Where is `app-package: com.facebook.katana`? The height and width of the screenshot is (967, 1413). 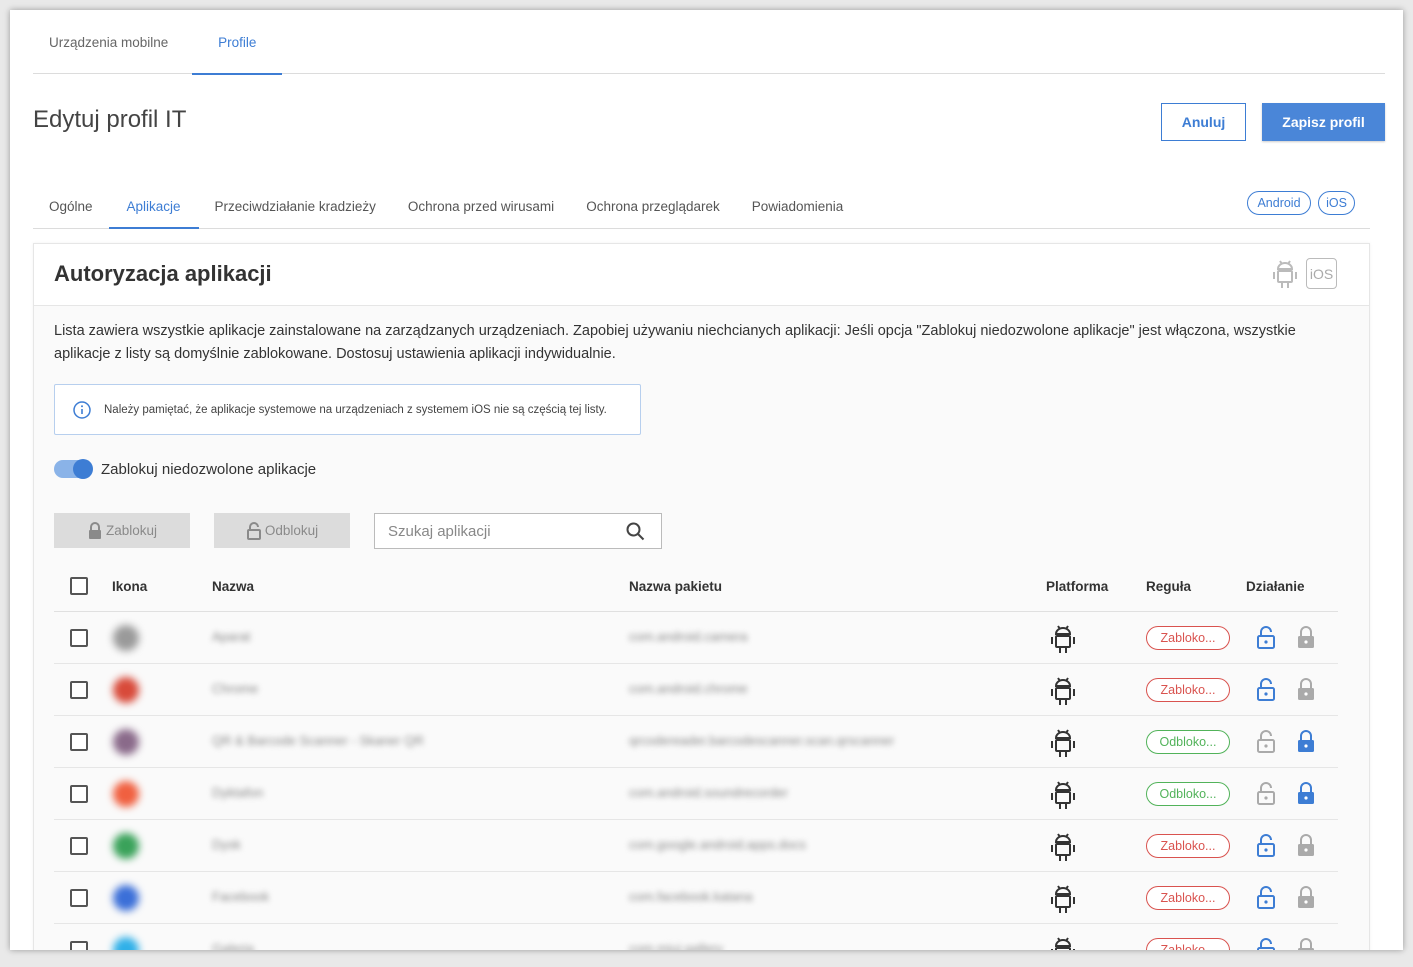
app-package: com.facebook.katana is located at coordinates (691, 896).